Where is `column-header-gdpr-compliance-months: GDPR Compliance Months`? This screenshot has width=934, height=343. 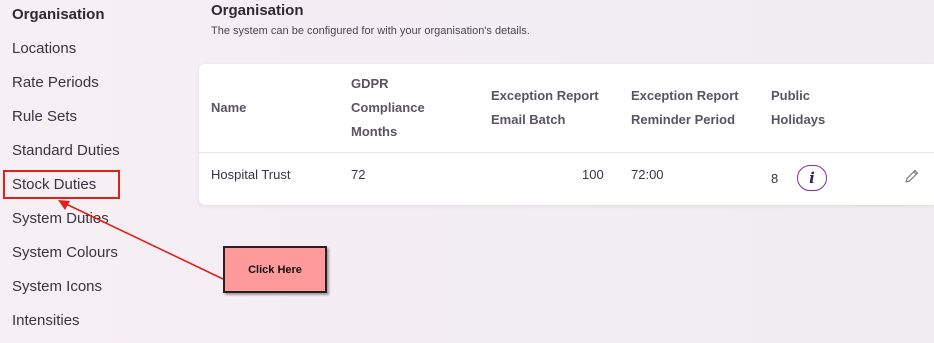 column-header-gdpr-compliance-months: GDPR Compliance Months is located at coordinates (388, 107).